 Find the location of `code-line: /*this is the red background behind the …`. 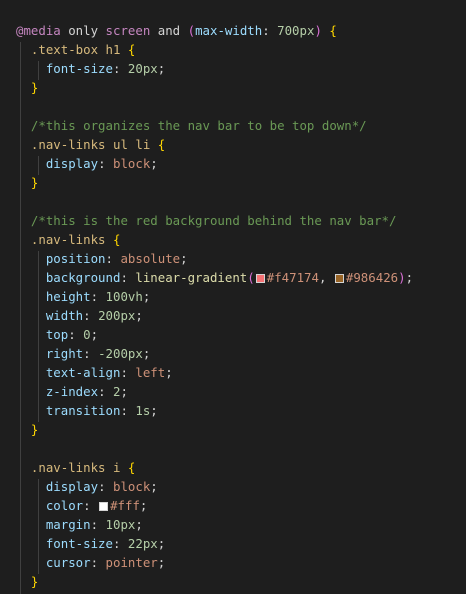

code-line: /*this is the red background behind the … is located at coordinates (206, 220).